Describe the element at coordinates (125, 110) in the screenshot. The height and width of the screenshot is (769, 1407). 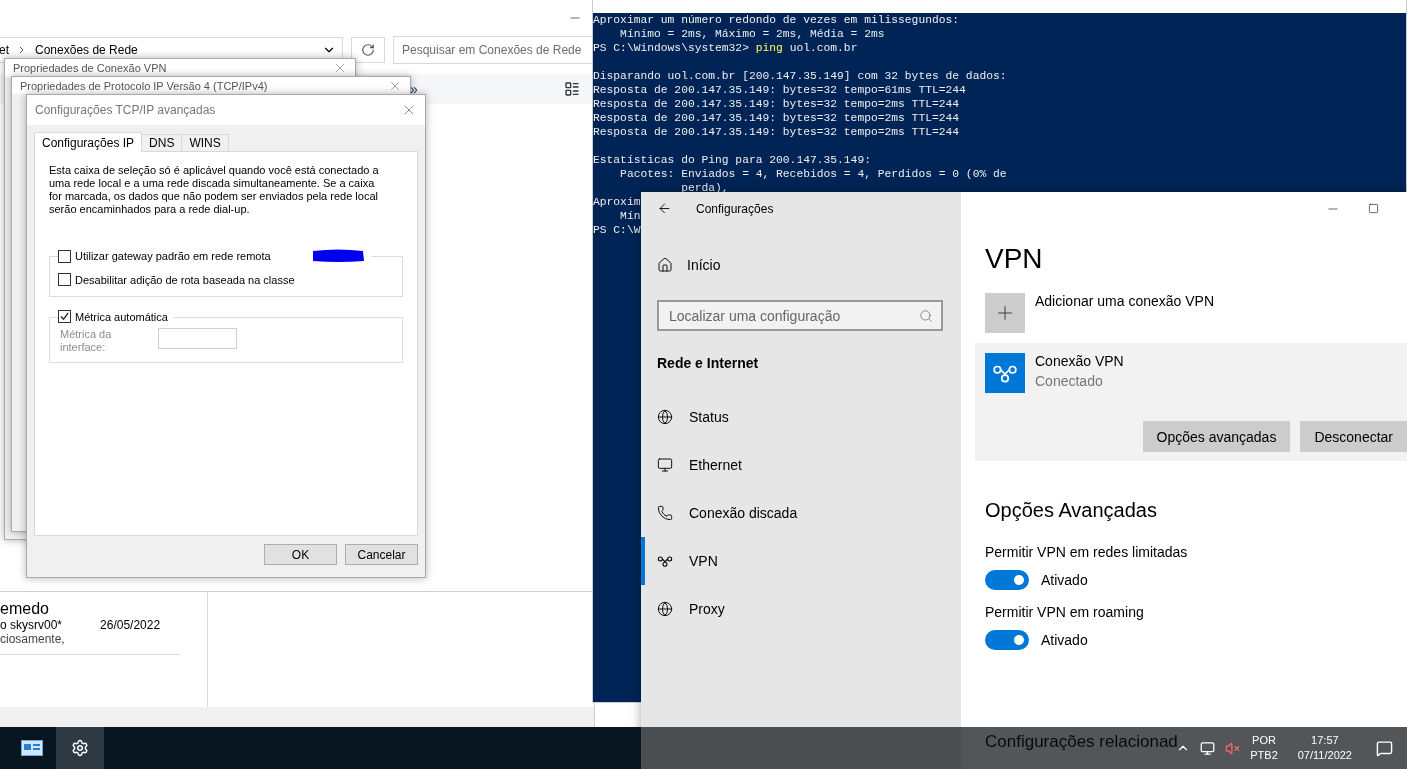
I see `dialog-title: Configurações TCP/IP avançadas` at that location.